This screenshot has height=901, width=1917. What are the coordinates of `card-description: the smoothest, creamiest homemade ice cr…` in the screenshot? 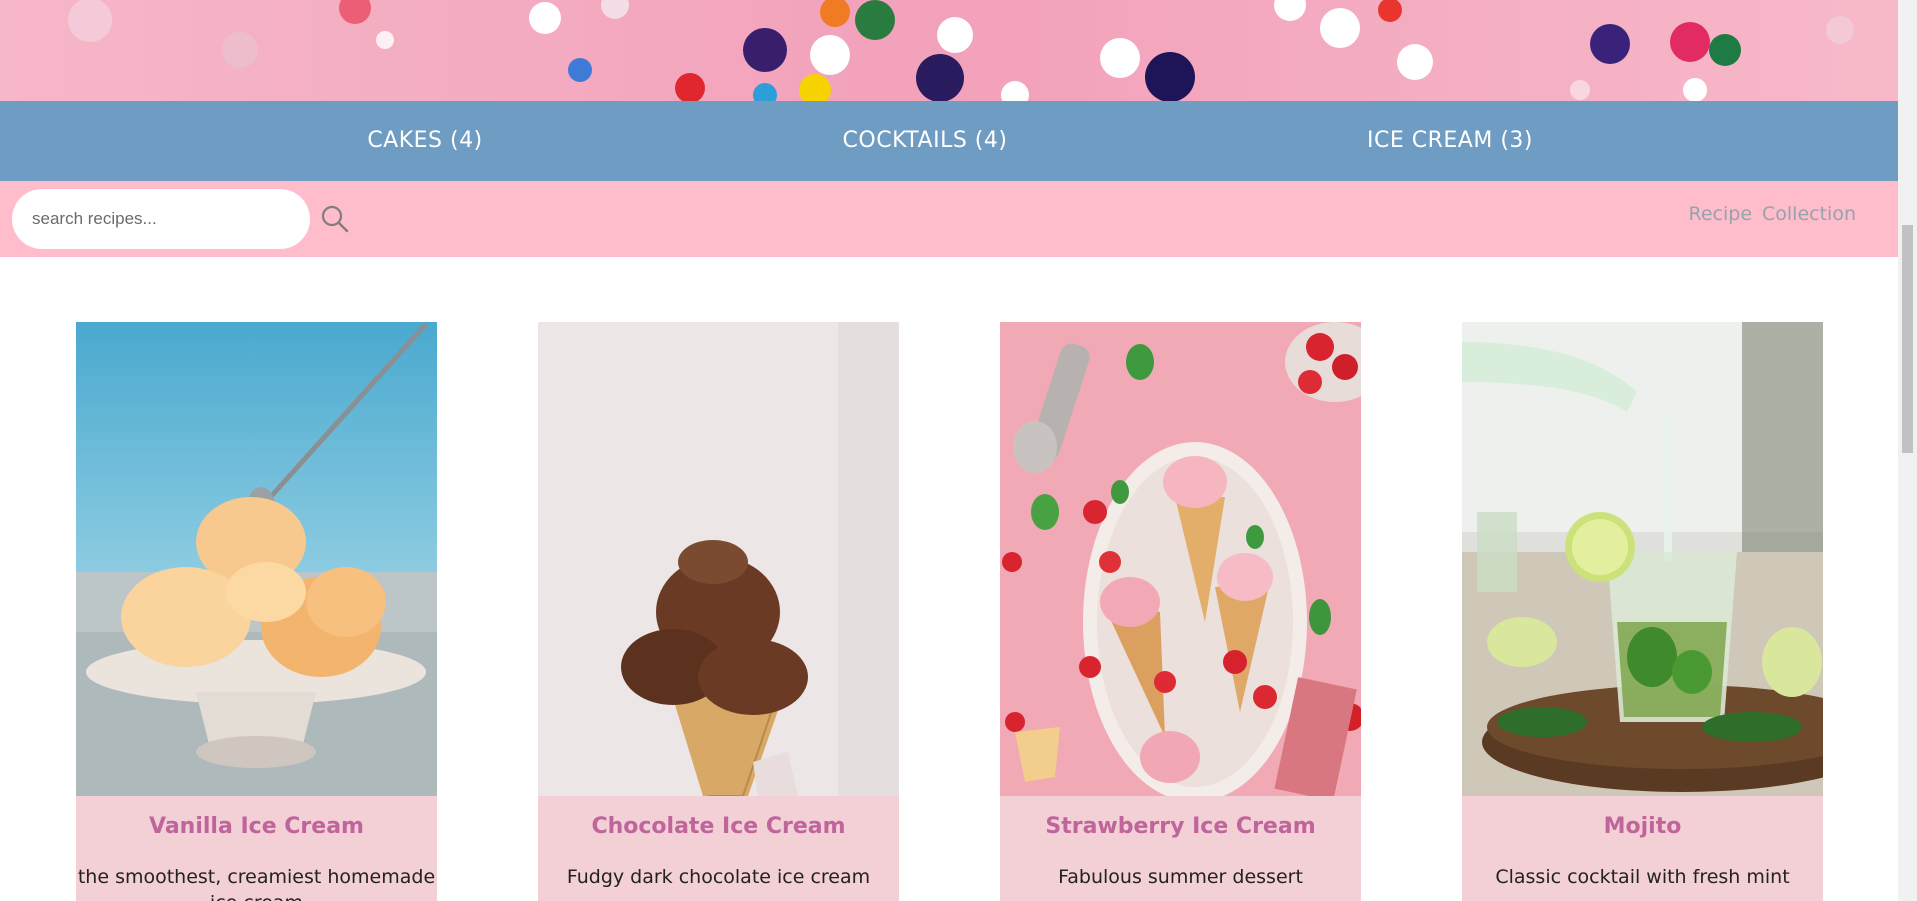 It's located at (256, 883).